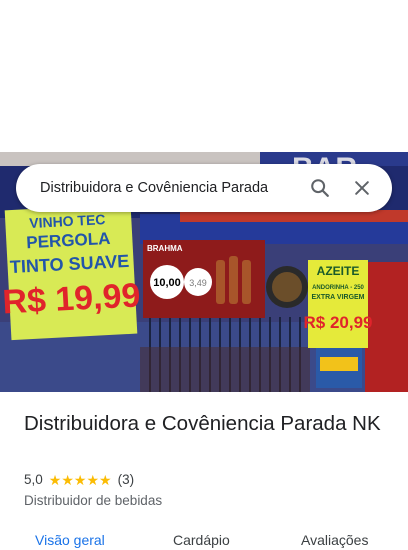  What do you see at coordinates (72, 298) in the screenshot?
I see `sign-pergola-price: R$ 19,99` at bounding box center [72, 298].